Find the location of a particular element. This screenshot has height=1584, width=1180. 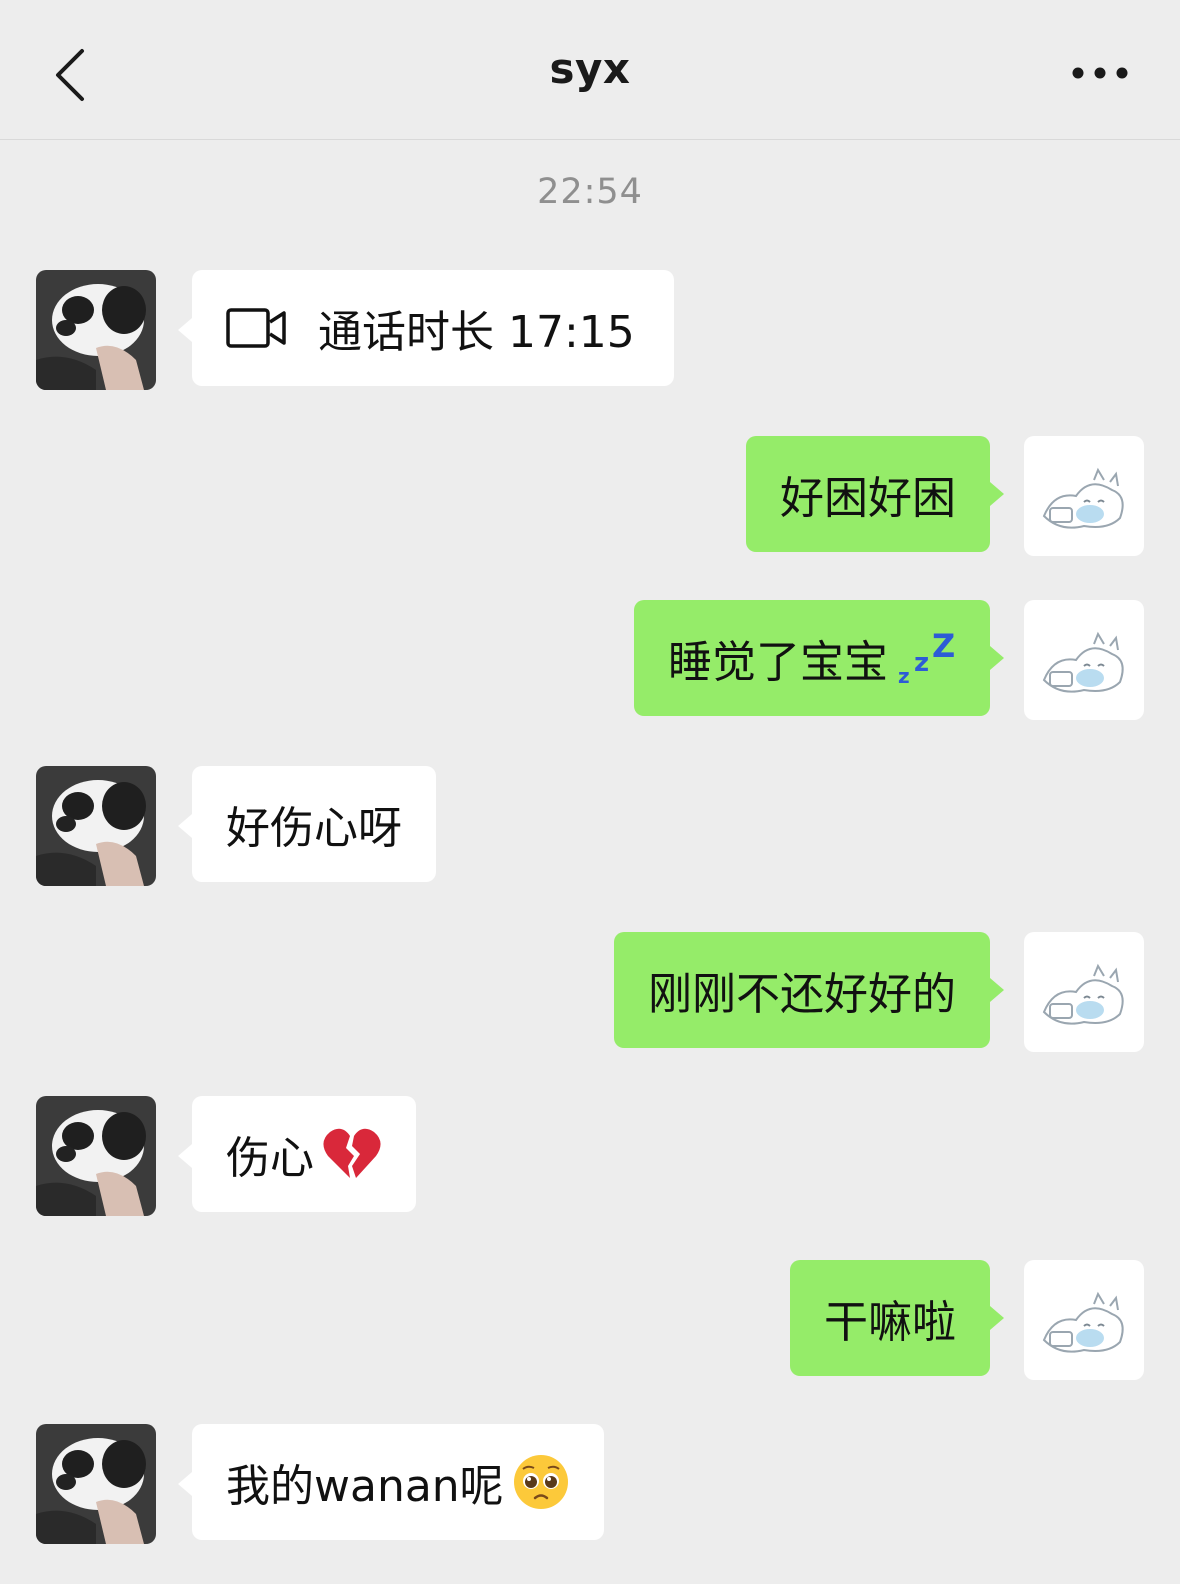

outgoing-message-bubble: 睡觉了宝宝 z z Z is located at coordinates (819, 658).